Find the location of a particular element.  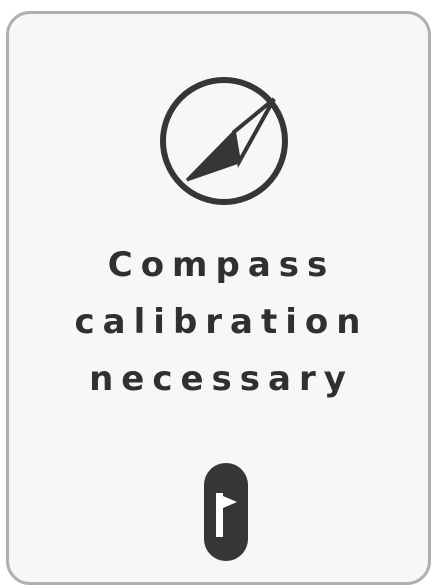

flag-icon is located at coordinates (226, 515).